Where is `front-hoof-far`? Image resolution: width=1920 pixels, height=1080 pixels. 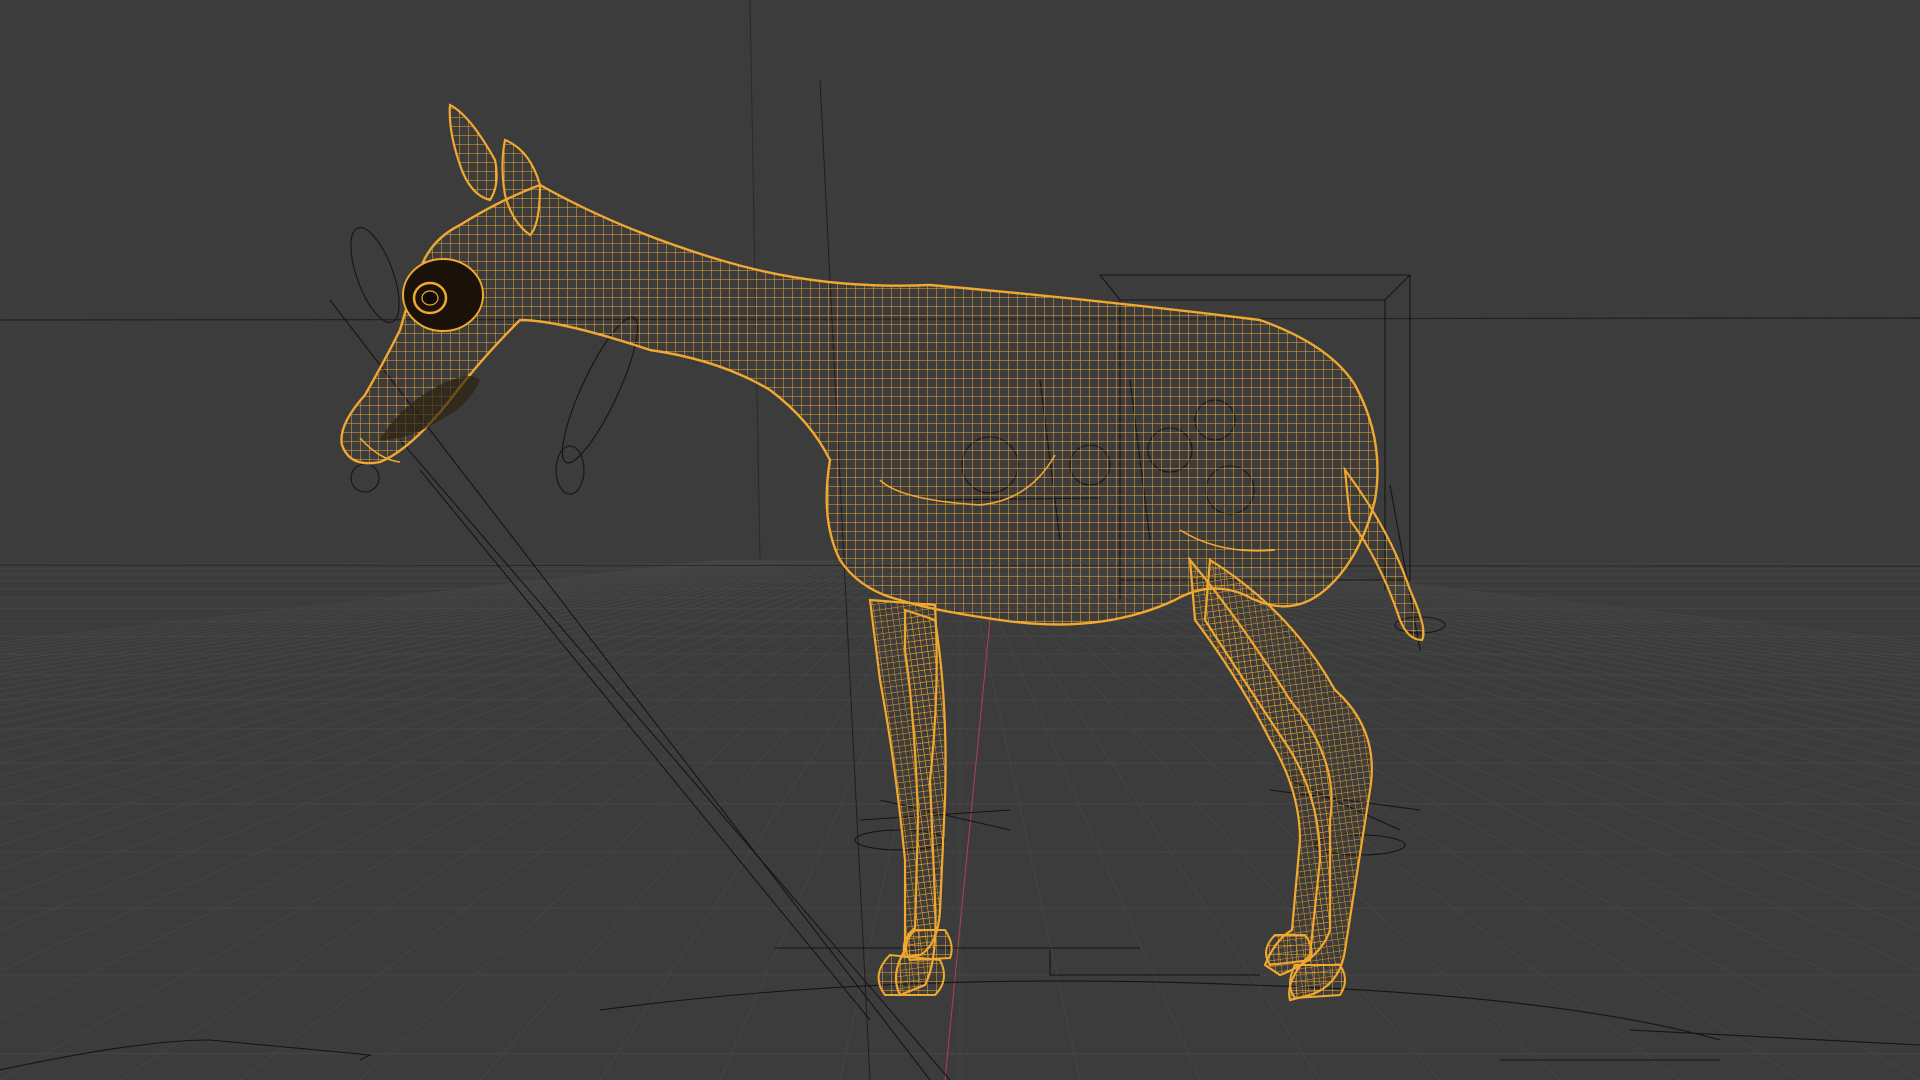 front-hoof-far is located at coordinates (929, 945).